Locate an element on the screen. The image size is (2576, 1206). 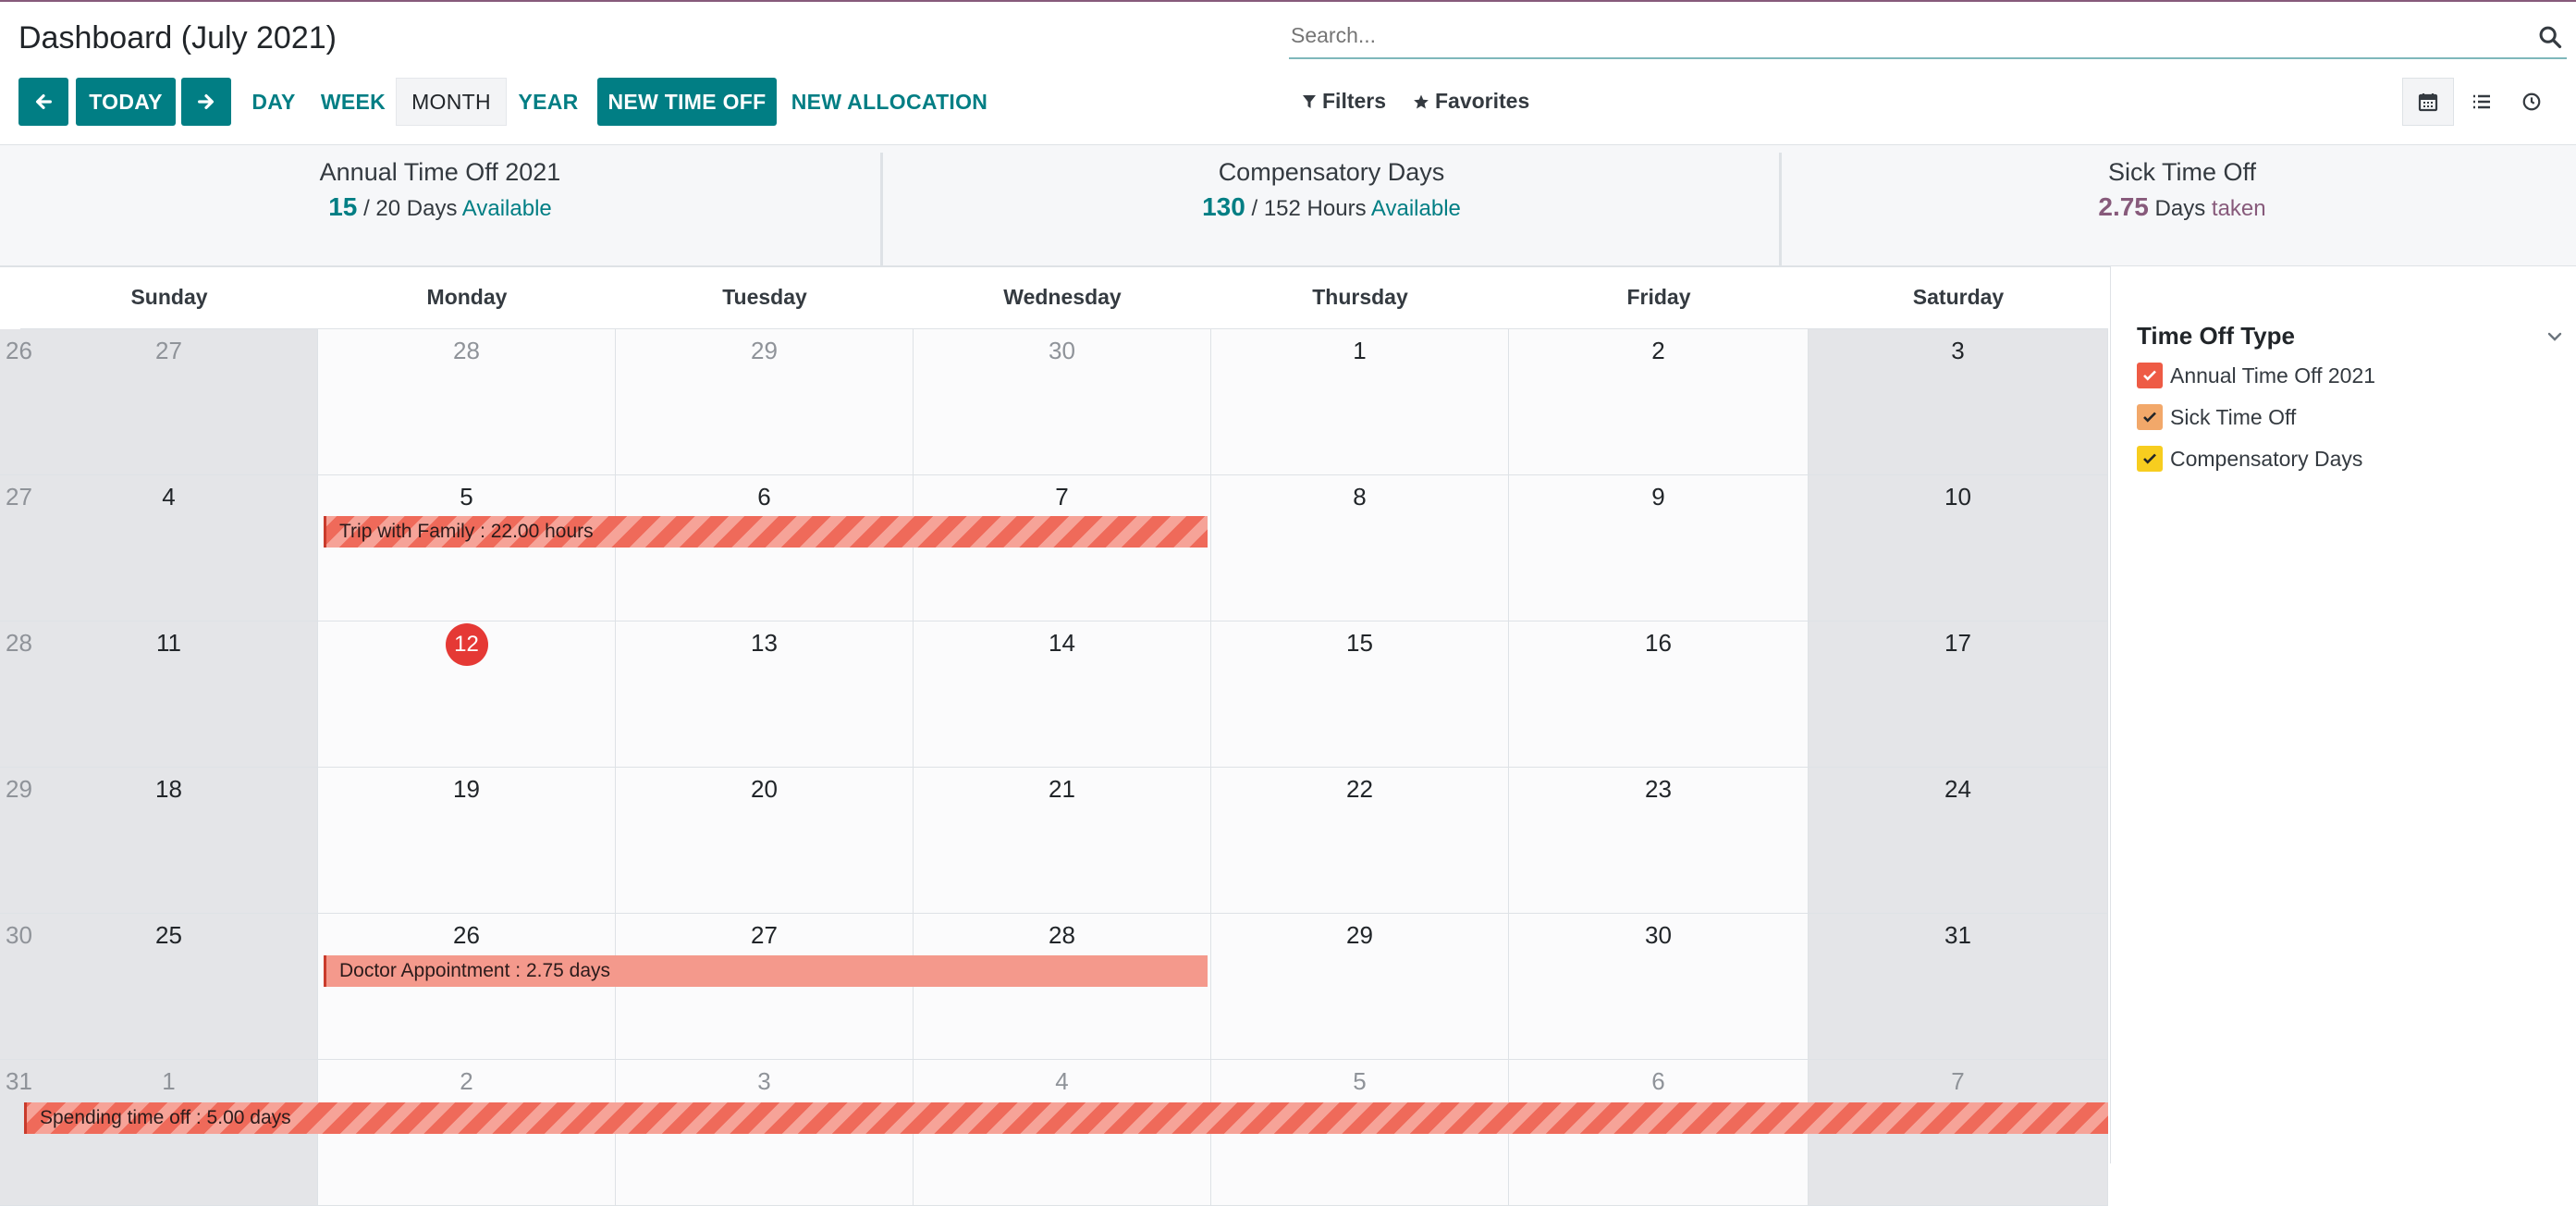
stat-name: Annual Time Off 2021 is located at coordinates (440, 172).